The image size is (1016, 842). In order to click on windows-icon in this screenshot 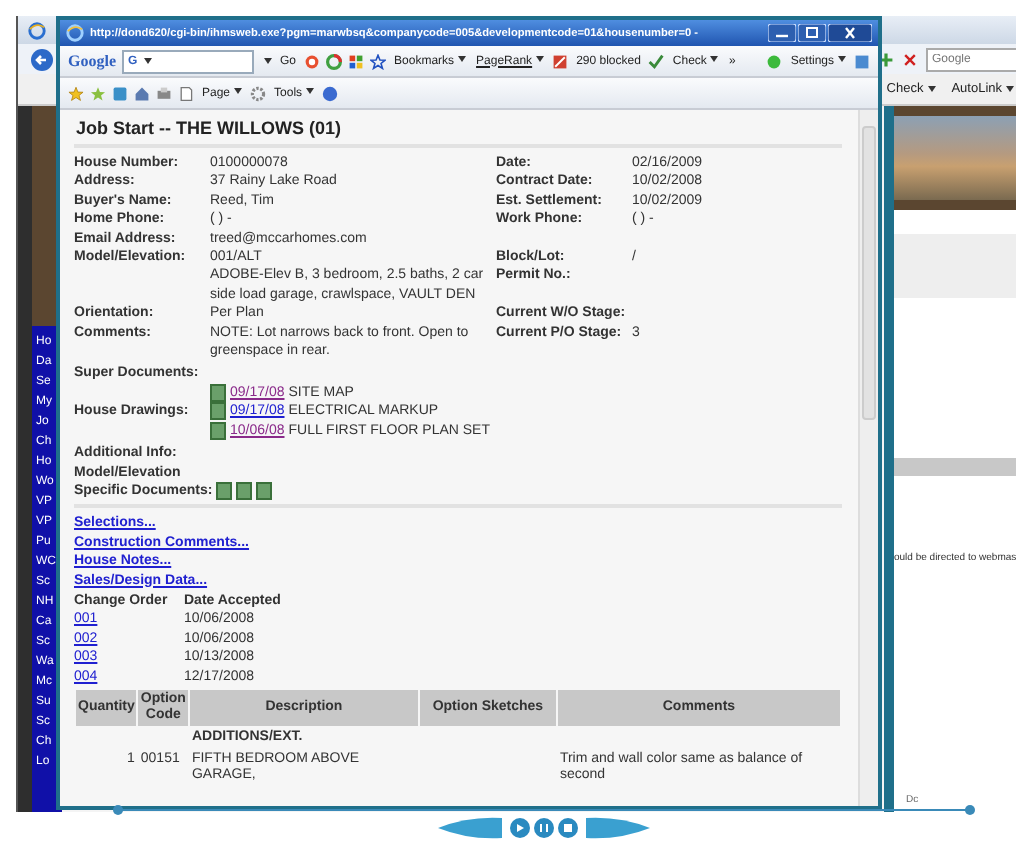, I will do `click(356, 61)`.